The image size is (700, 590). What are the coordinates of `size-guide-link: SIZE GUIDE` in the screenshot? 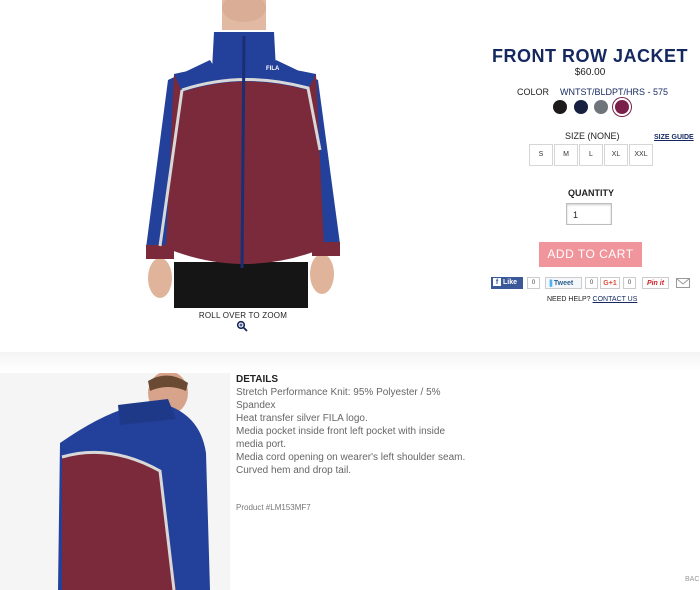 It's located at (674, 137).